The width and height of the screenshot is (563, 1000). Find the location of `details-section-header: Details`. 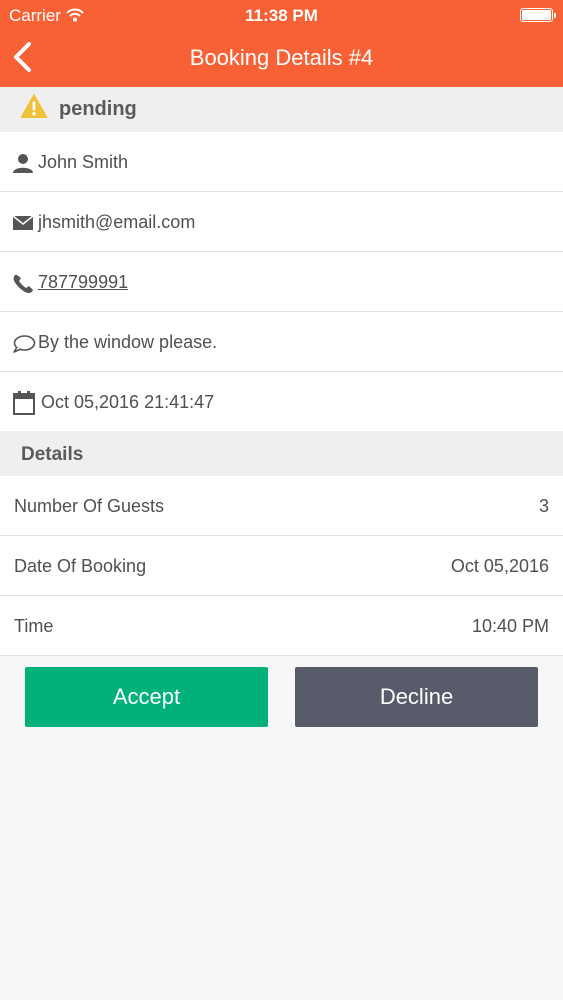

details-section-header: Details is located at coordinates (281, 453).